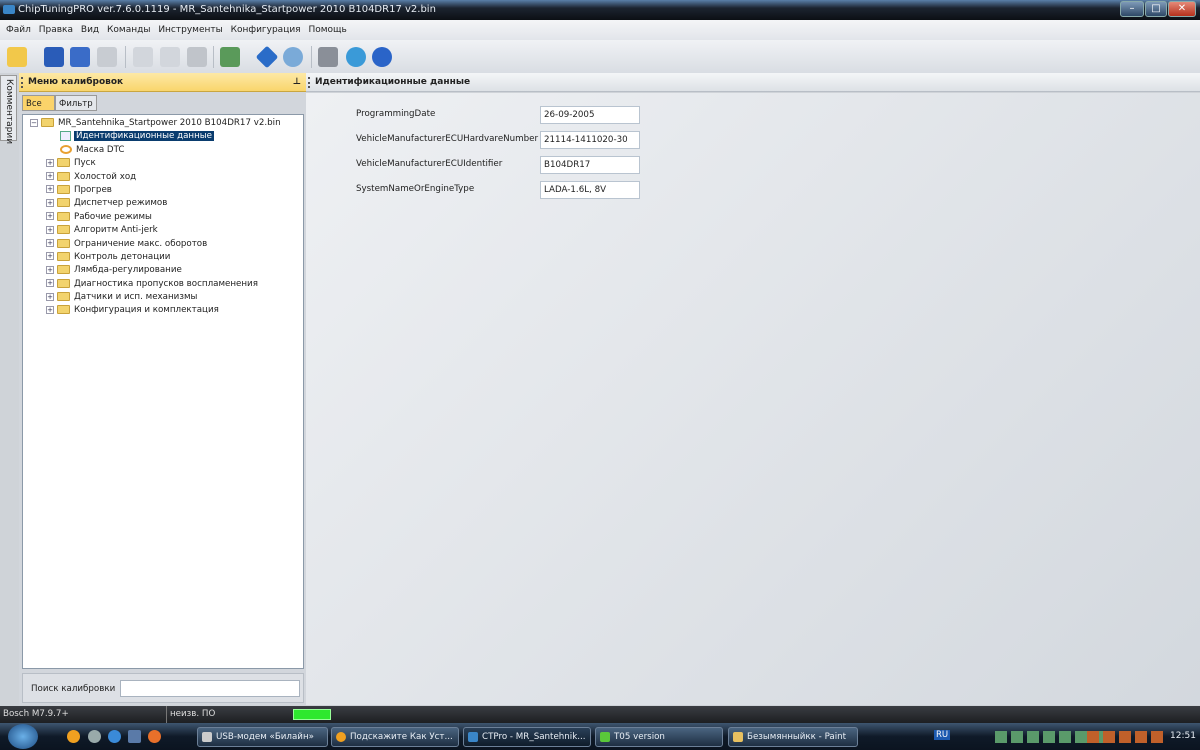 This screenshot has width=1200, height=750. Describe the element at coordinates (17, 57) in the screenshot. I see `open-icon` at that location.